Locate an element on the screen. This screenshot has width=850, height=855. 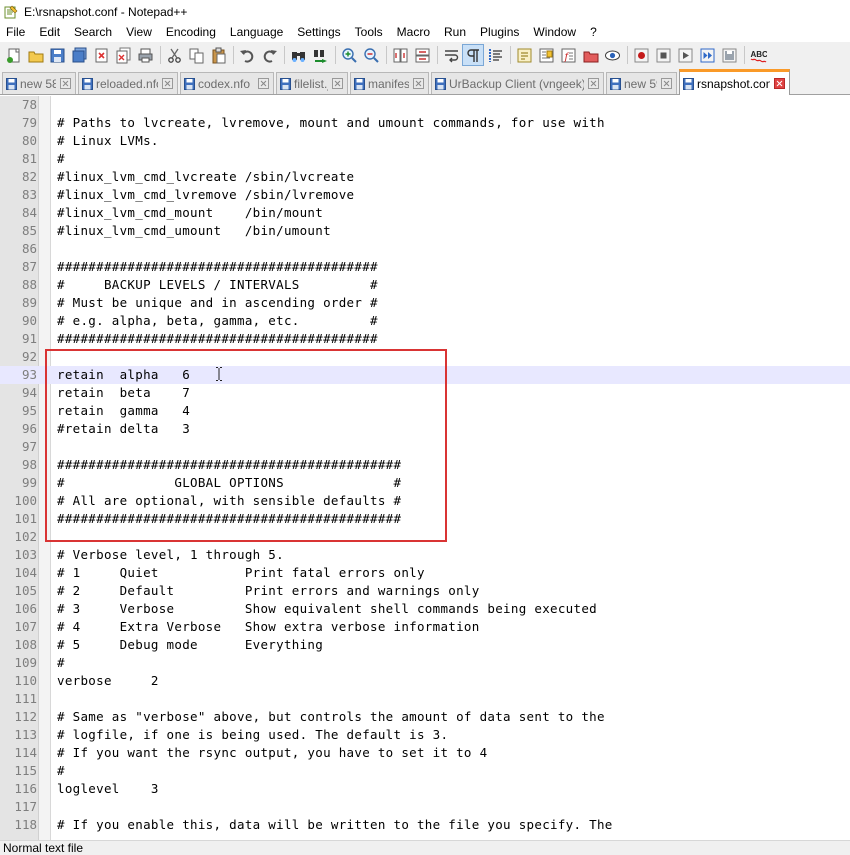
editor-line: 111 is located at coordinates (425, 699).